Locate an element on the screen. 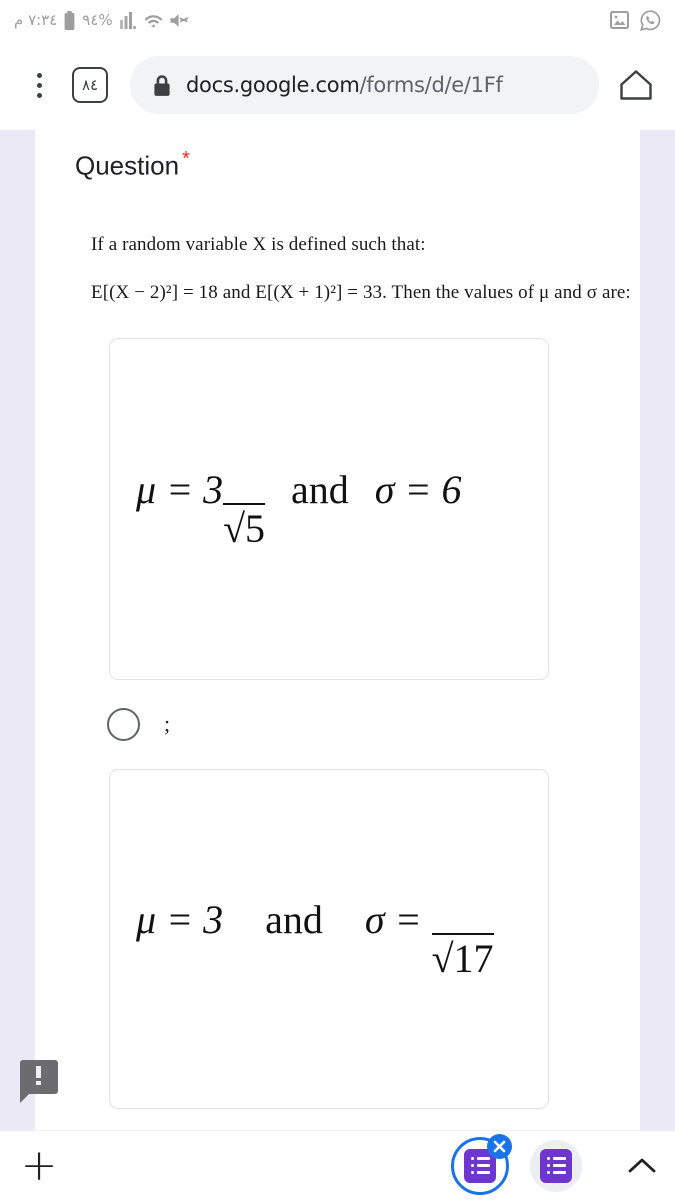 The image size is (675, 1200). whatsapp-icon is located at coordinates (650, 20).